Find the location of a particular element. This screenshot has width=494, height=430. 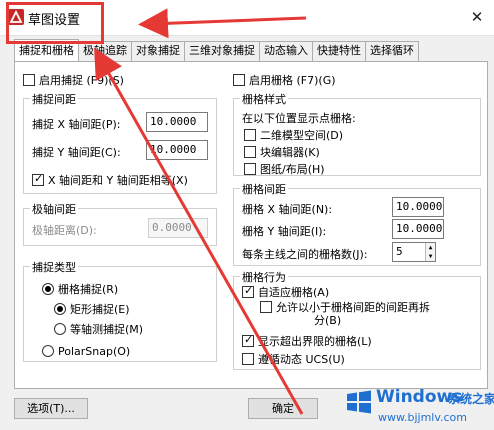

site-watermark: Windows 系统之家 www.bjjmlv.com is located at coordinates (420, 406).